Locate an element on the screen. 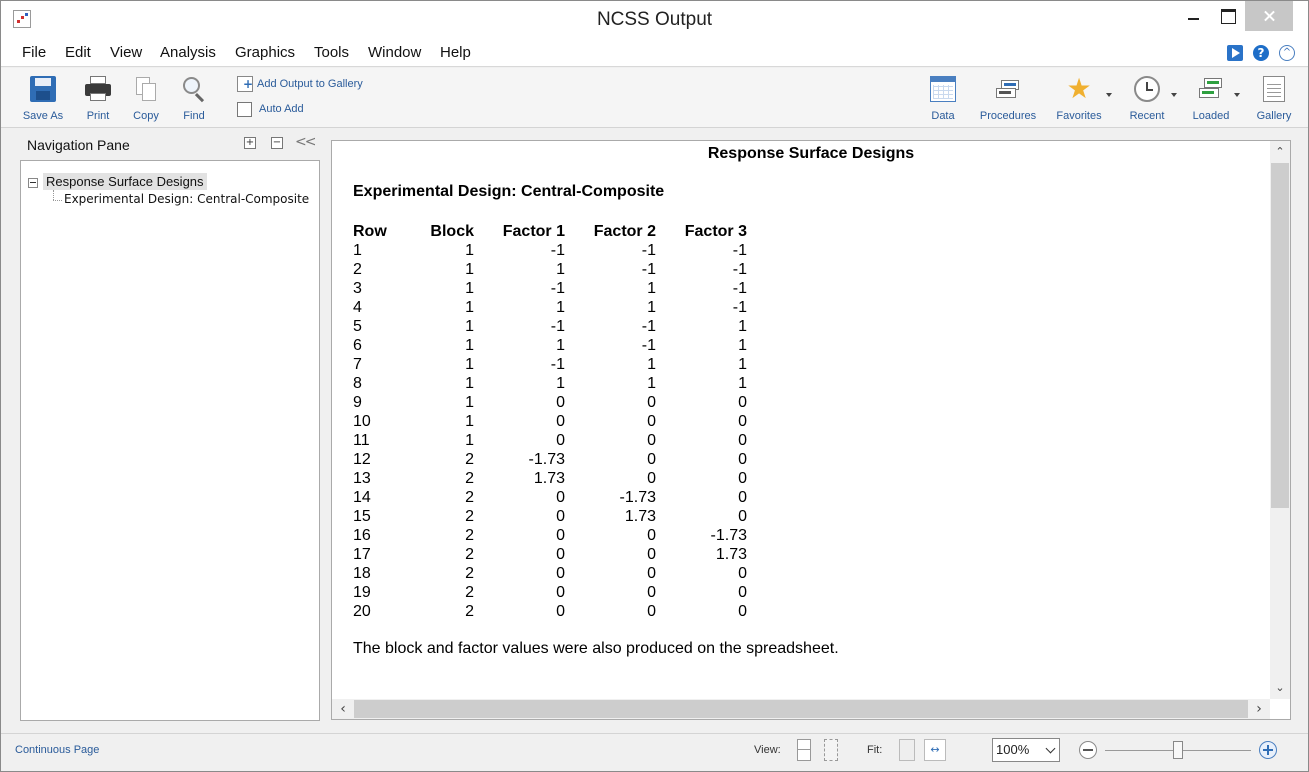 This screenshot has height=772, width=1309. expand-all-icon: + is located at coordinates (250, 143).